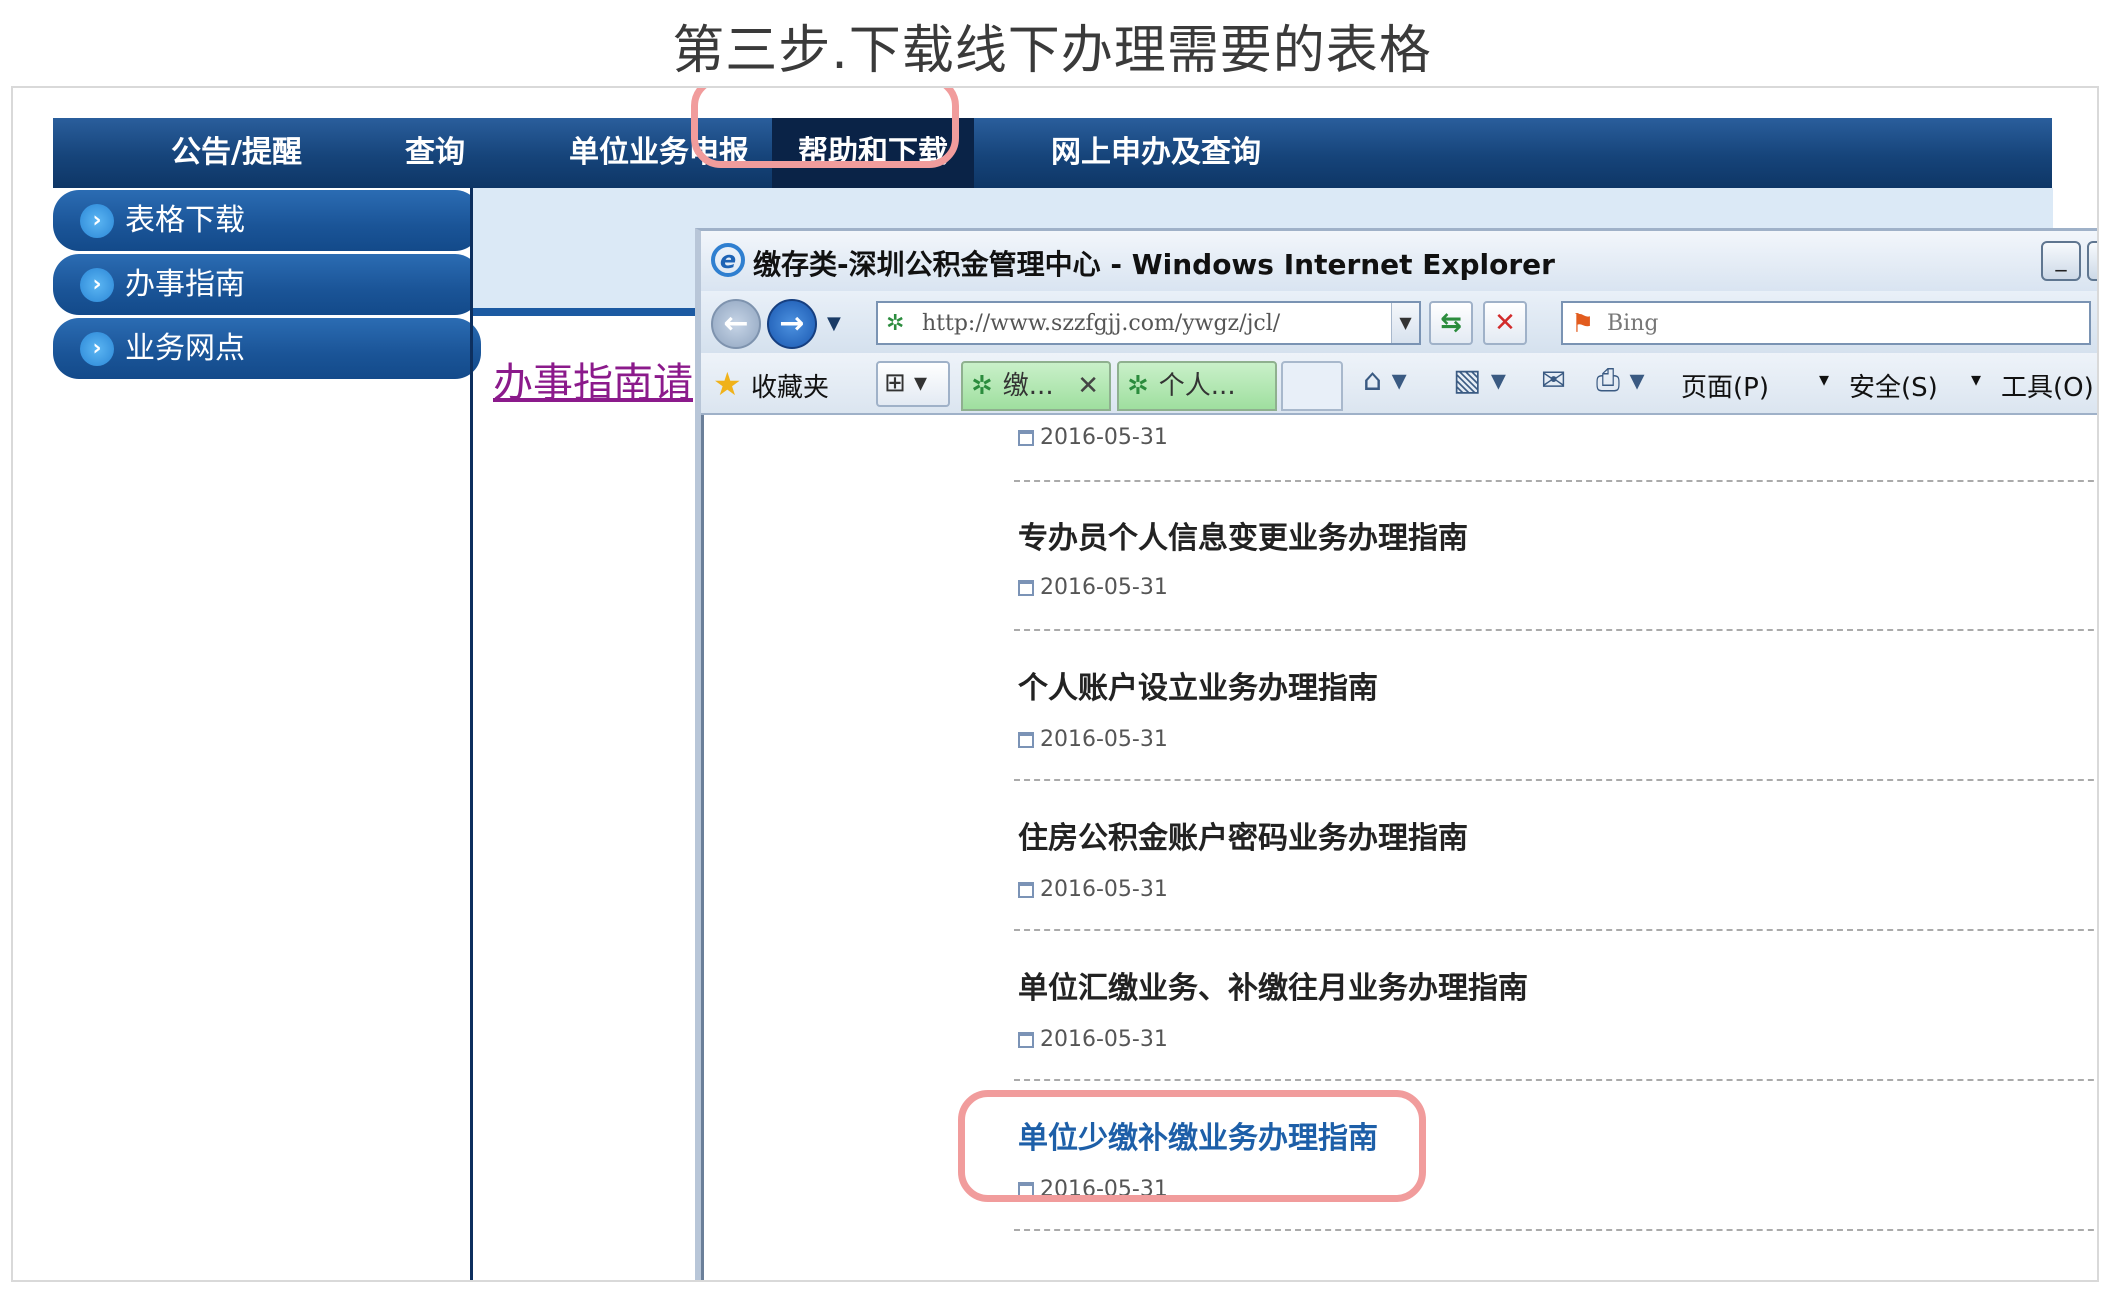  What do you see at coordinates (825, 128) in the screenshot?
I see `highlight-nav-help` at bounding box center [825, 128].